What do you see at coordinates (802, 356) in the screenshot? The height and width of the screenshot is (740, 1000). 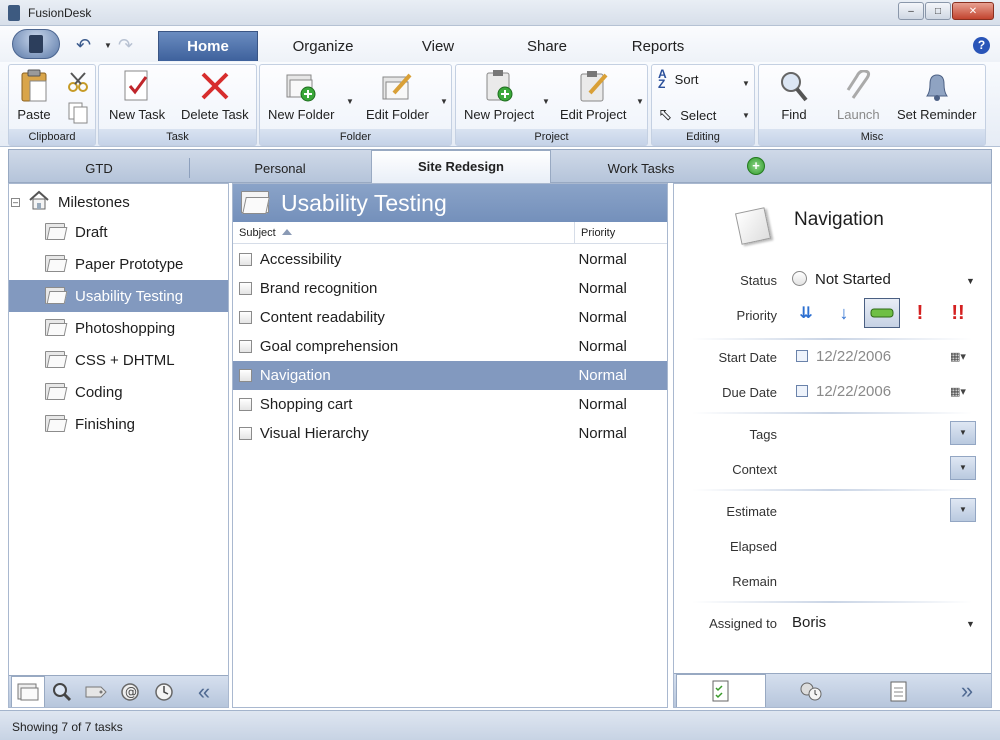 I see `start-date-checkbox` at bounding box center [802, 356].